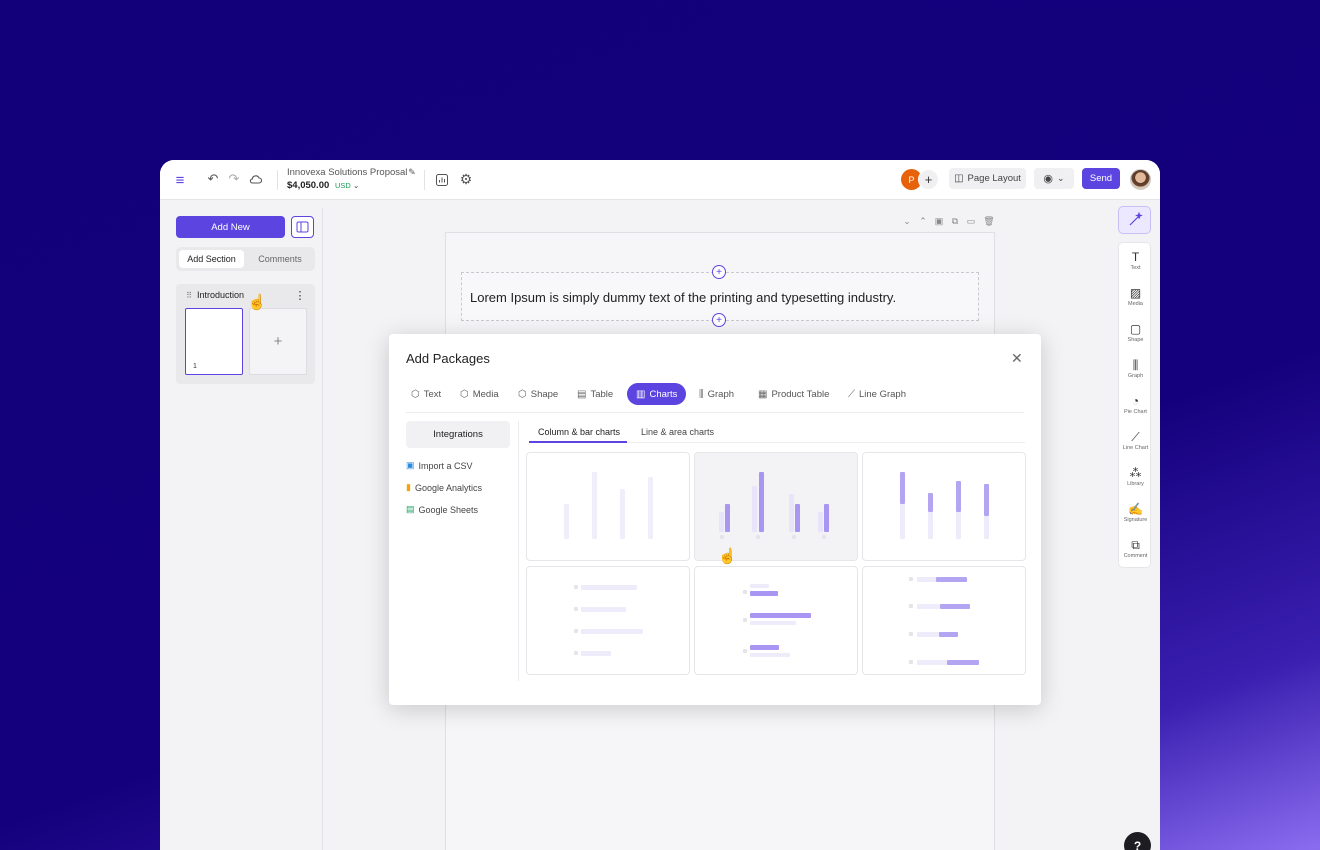  Describe the element at coordinates (800, 394) in the screenshot. I see `tab-label: Product Table` at that location.